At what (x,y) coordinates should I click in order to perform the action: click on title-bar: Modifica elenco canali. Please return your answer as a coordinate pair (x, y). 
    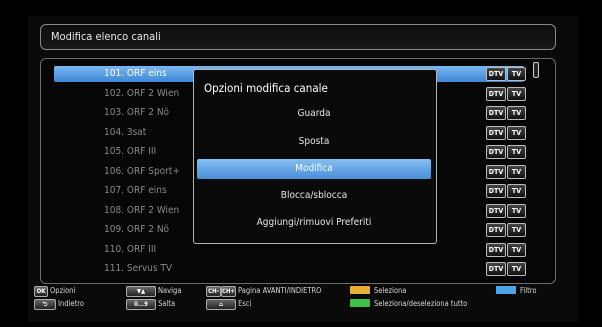
    Looking at the image, I should click on (298, 37).